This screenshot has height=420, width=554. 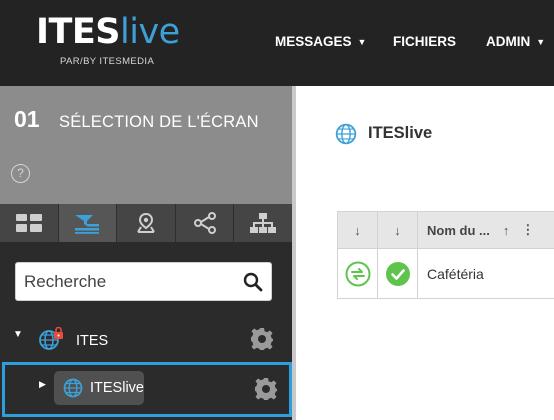 What do you see at coordinates (320, 41) in the screenshot?
I see `nav-messages: MESSAGES ▼` at bounding box center [320, 41].